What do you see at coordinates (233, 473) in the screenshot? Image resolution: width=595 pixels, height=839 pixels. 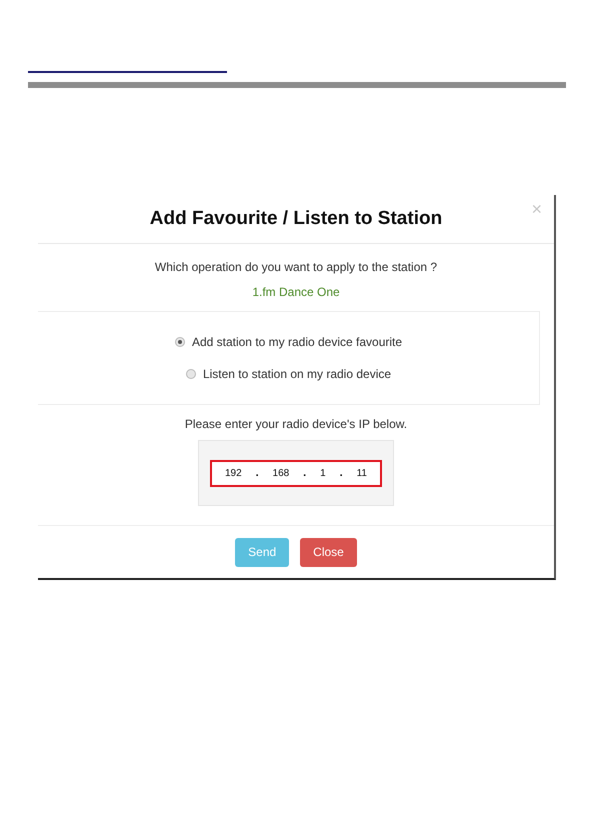 I see `ip-octet-field: 192` at bounding box center [233, 473].